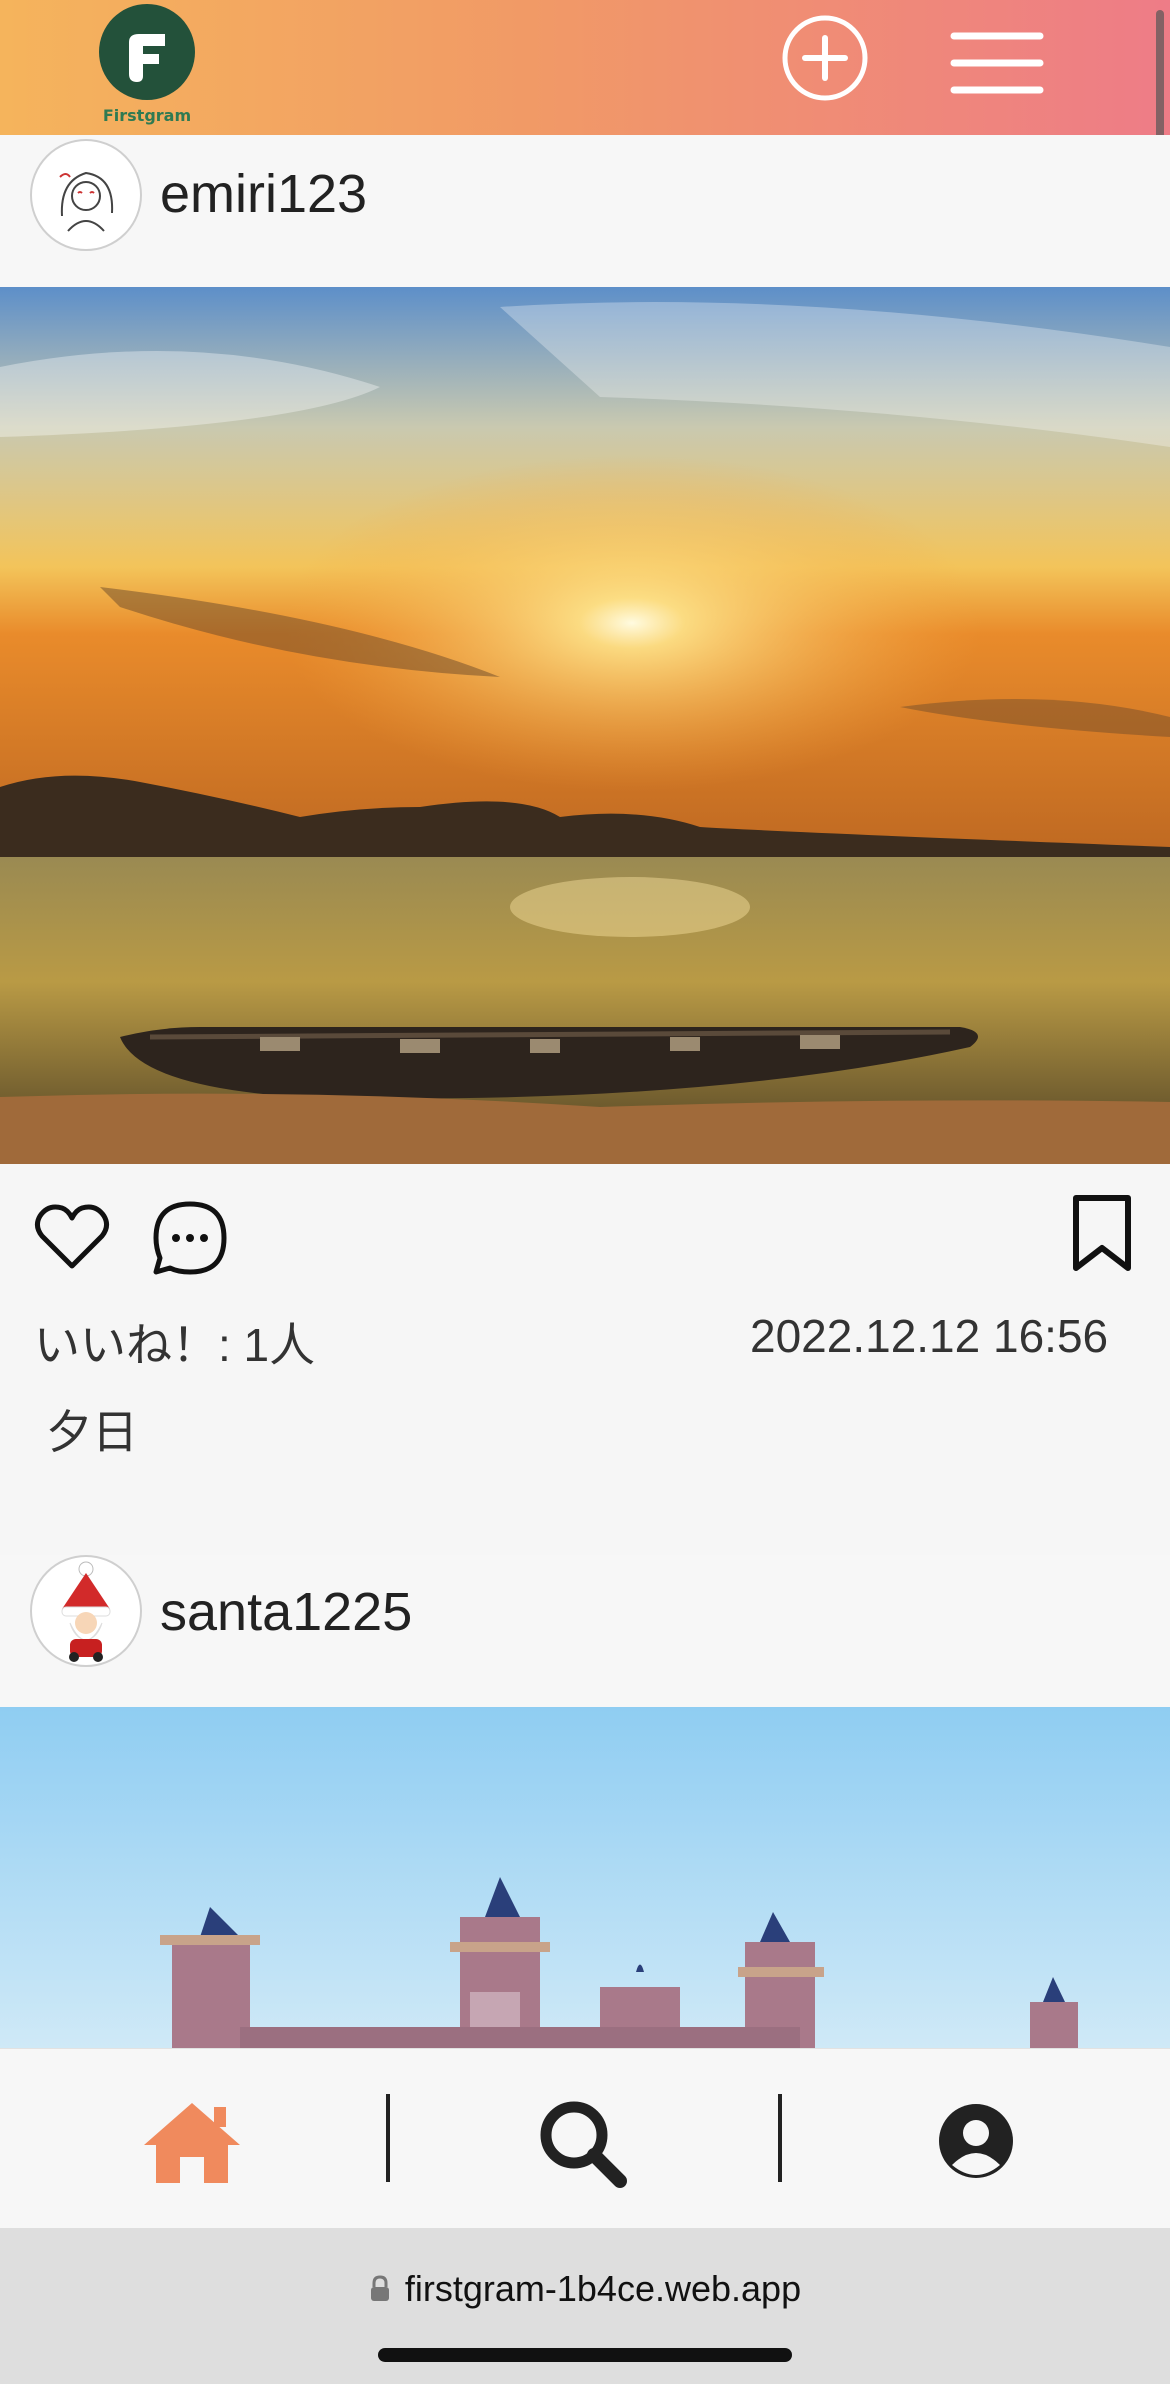 This screenshot has width=1170, height=2384. Describe the element at coordinates (585, 2355) in the screenshot. I see `home-indicator` at that location.